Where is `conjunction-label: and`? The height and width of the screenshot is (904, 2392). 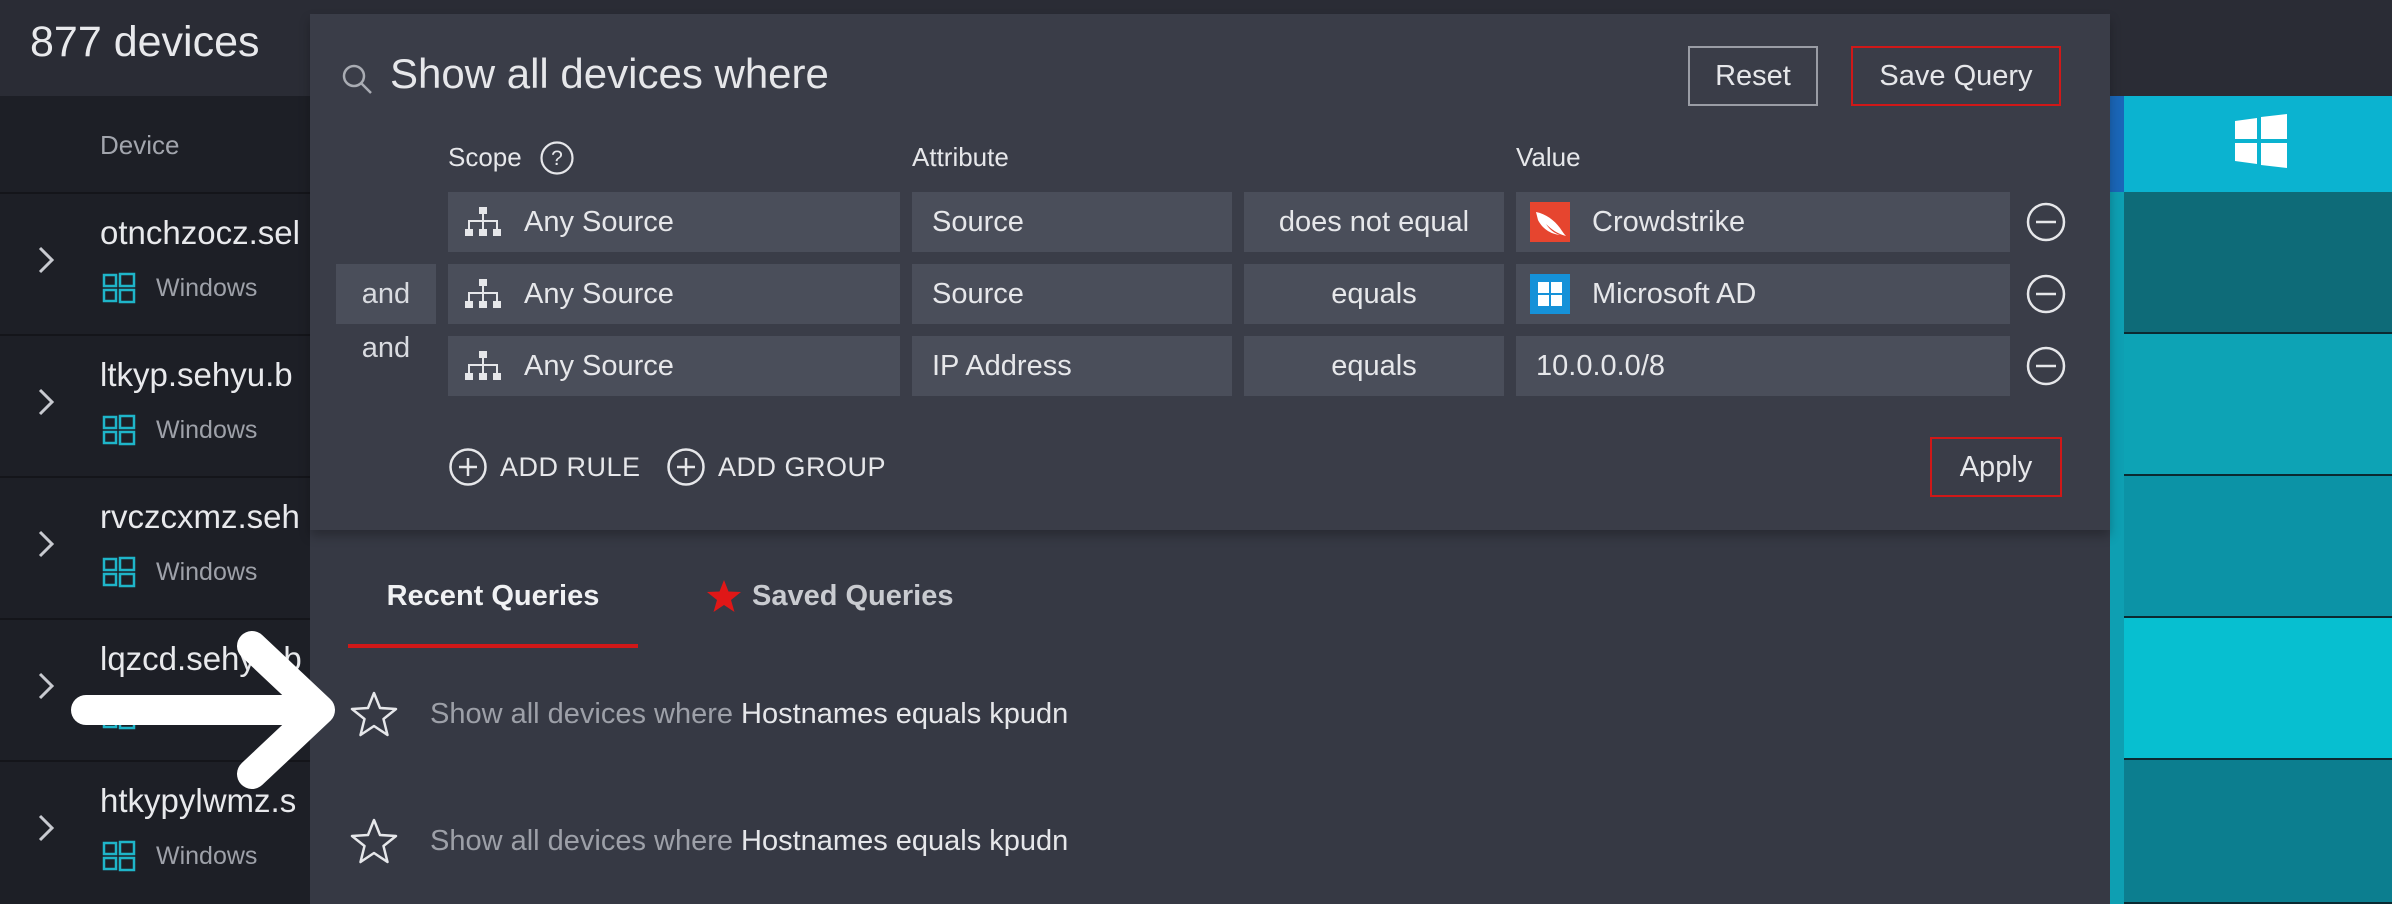 conjunction-label: and is located at coordinates (386, 347).